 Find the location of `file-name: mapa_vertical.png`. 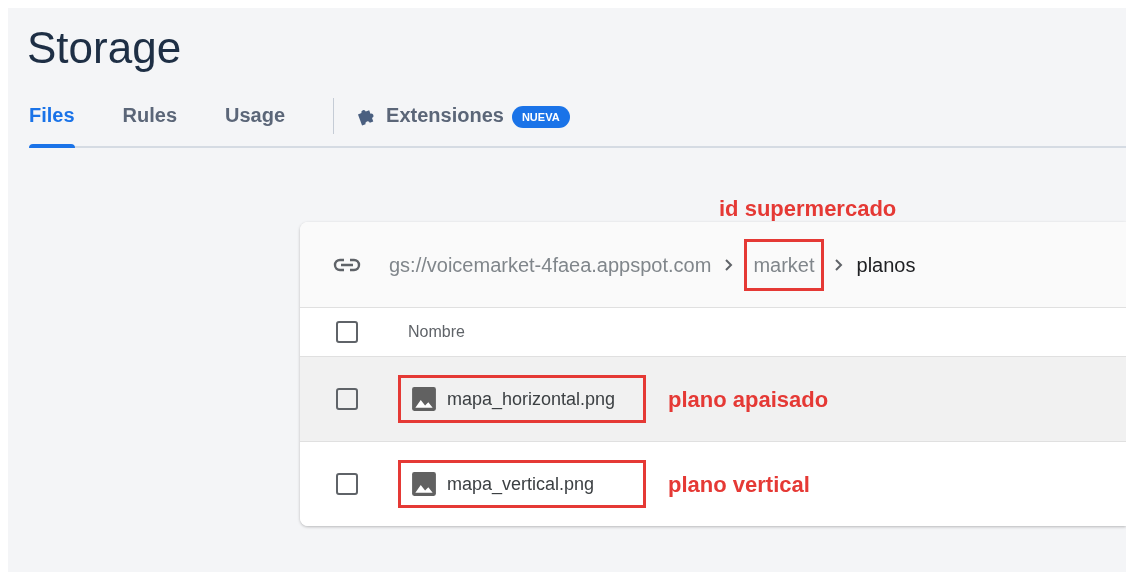

file-name: mapa_vertical.png is located at coordinates (521, 484).